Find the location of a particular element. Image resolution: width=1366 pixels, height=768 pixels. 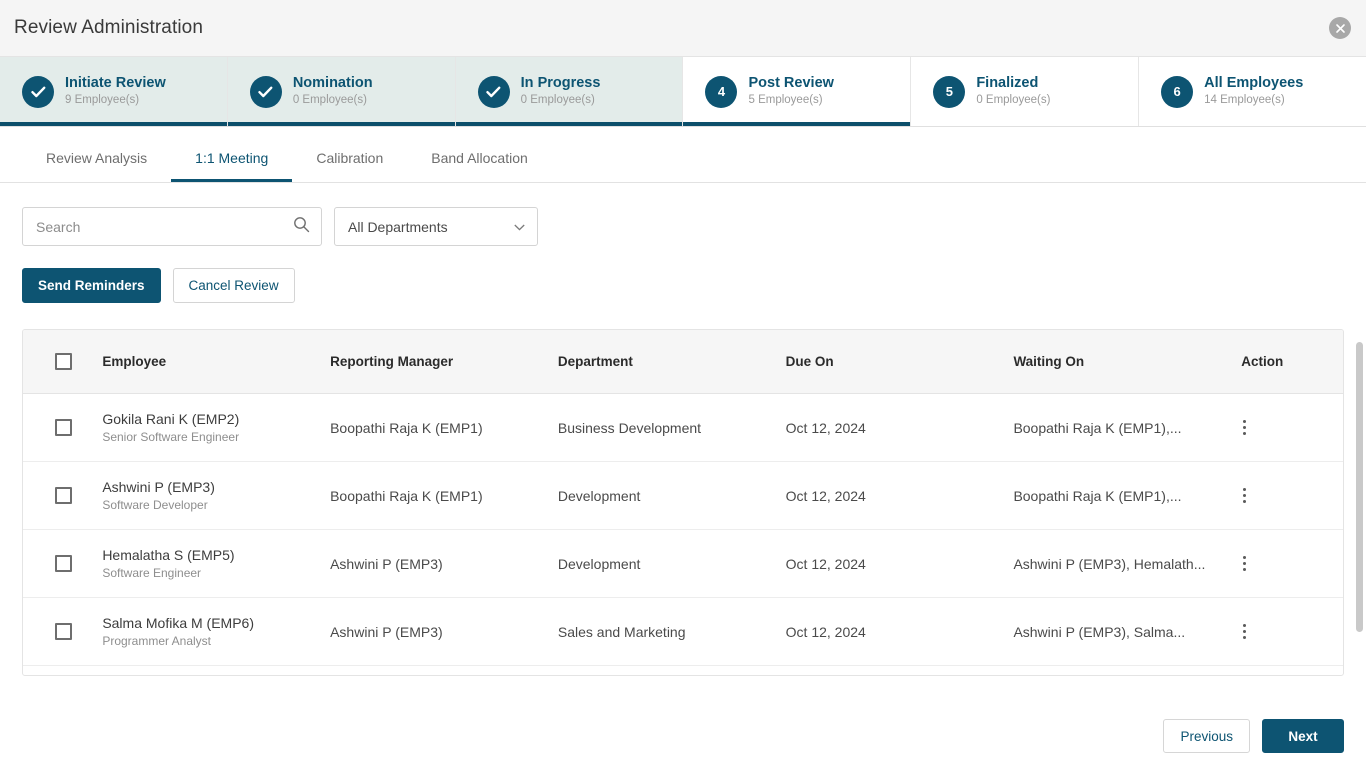

stepper-item-label: In Progress is located at coordinates (560, 83).